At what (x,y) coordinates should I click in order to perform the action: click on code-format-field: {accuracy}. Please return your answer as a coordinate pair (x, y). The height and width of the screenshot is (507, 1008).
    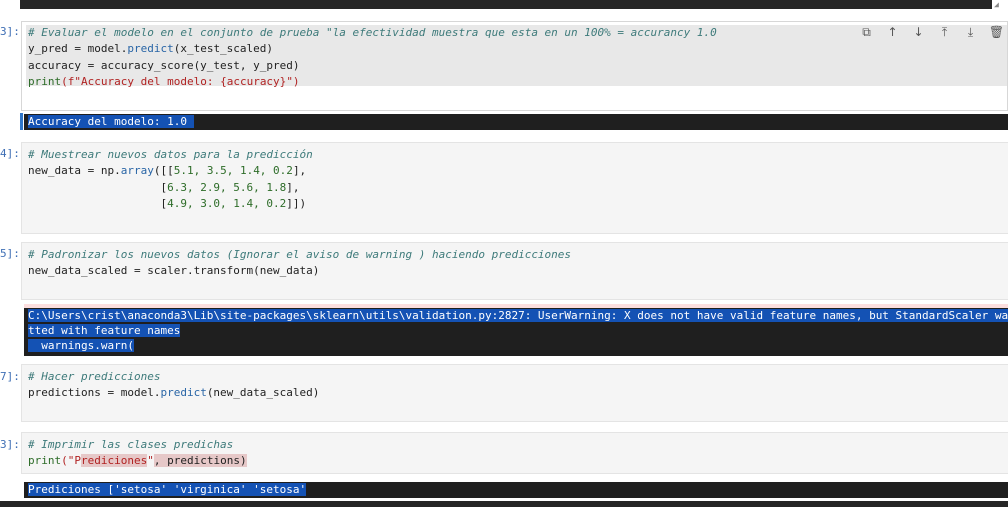
    Looking at the image, I should click on (253, 81).